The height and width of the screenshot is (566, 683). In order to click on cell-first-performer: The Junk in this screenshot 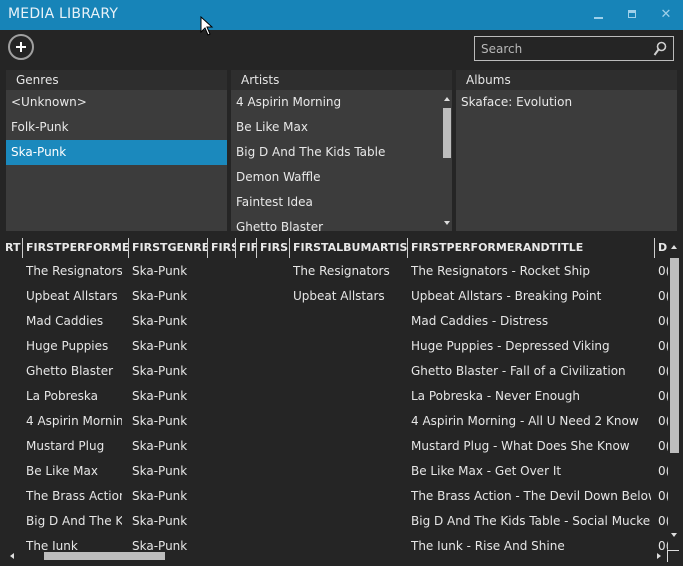, I will do `click(52, 544)`.